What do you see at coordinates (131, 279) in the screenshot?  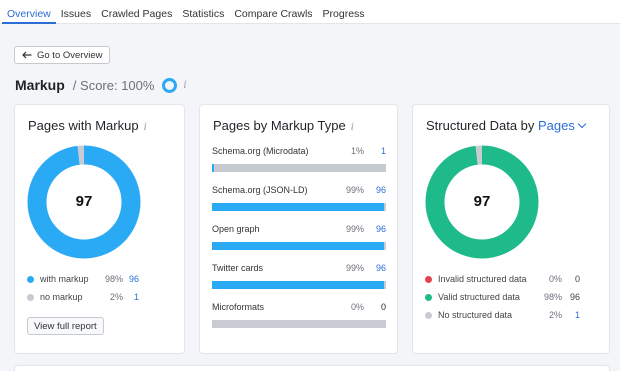 I see `legend-count-link: 96` at bounding box center [131, 279].